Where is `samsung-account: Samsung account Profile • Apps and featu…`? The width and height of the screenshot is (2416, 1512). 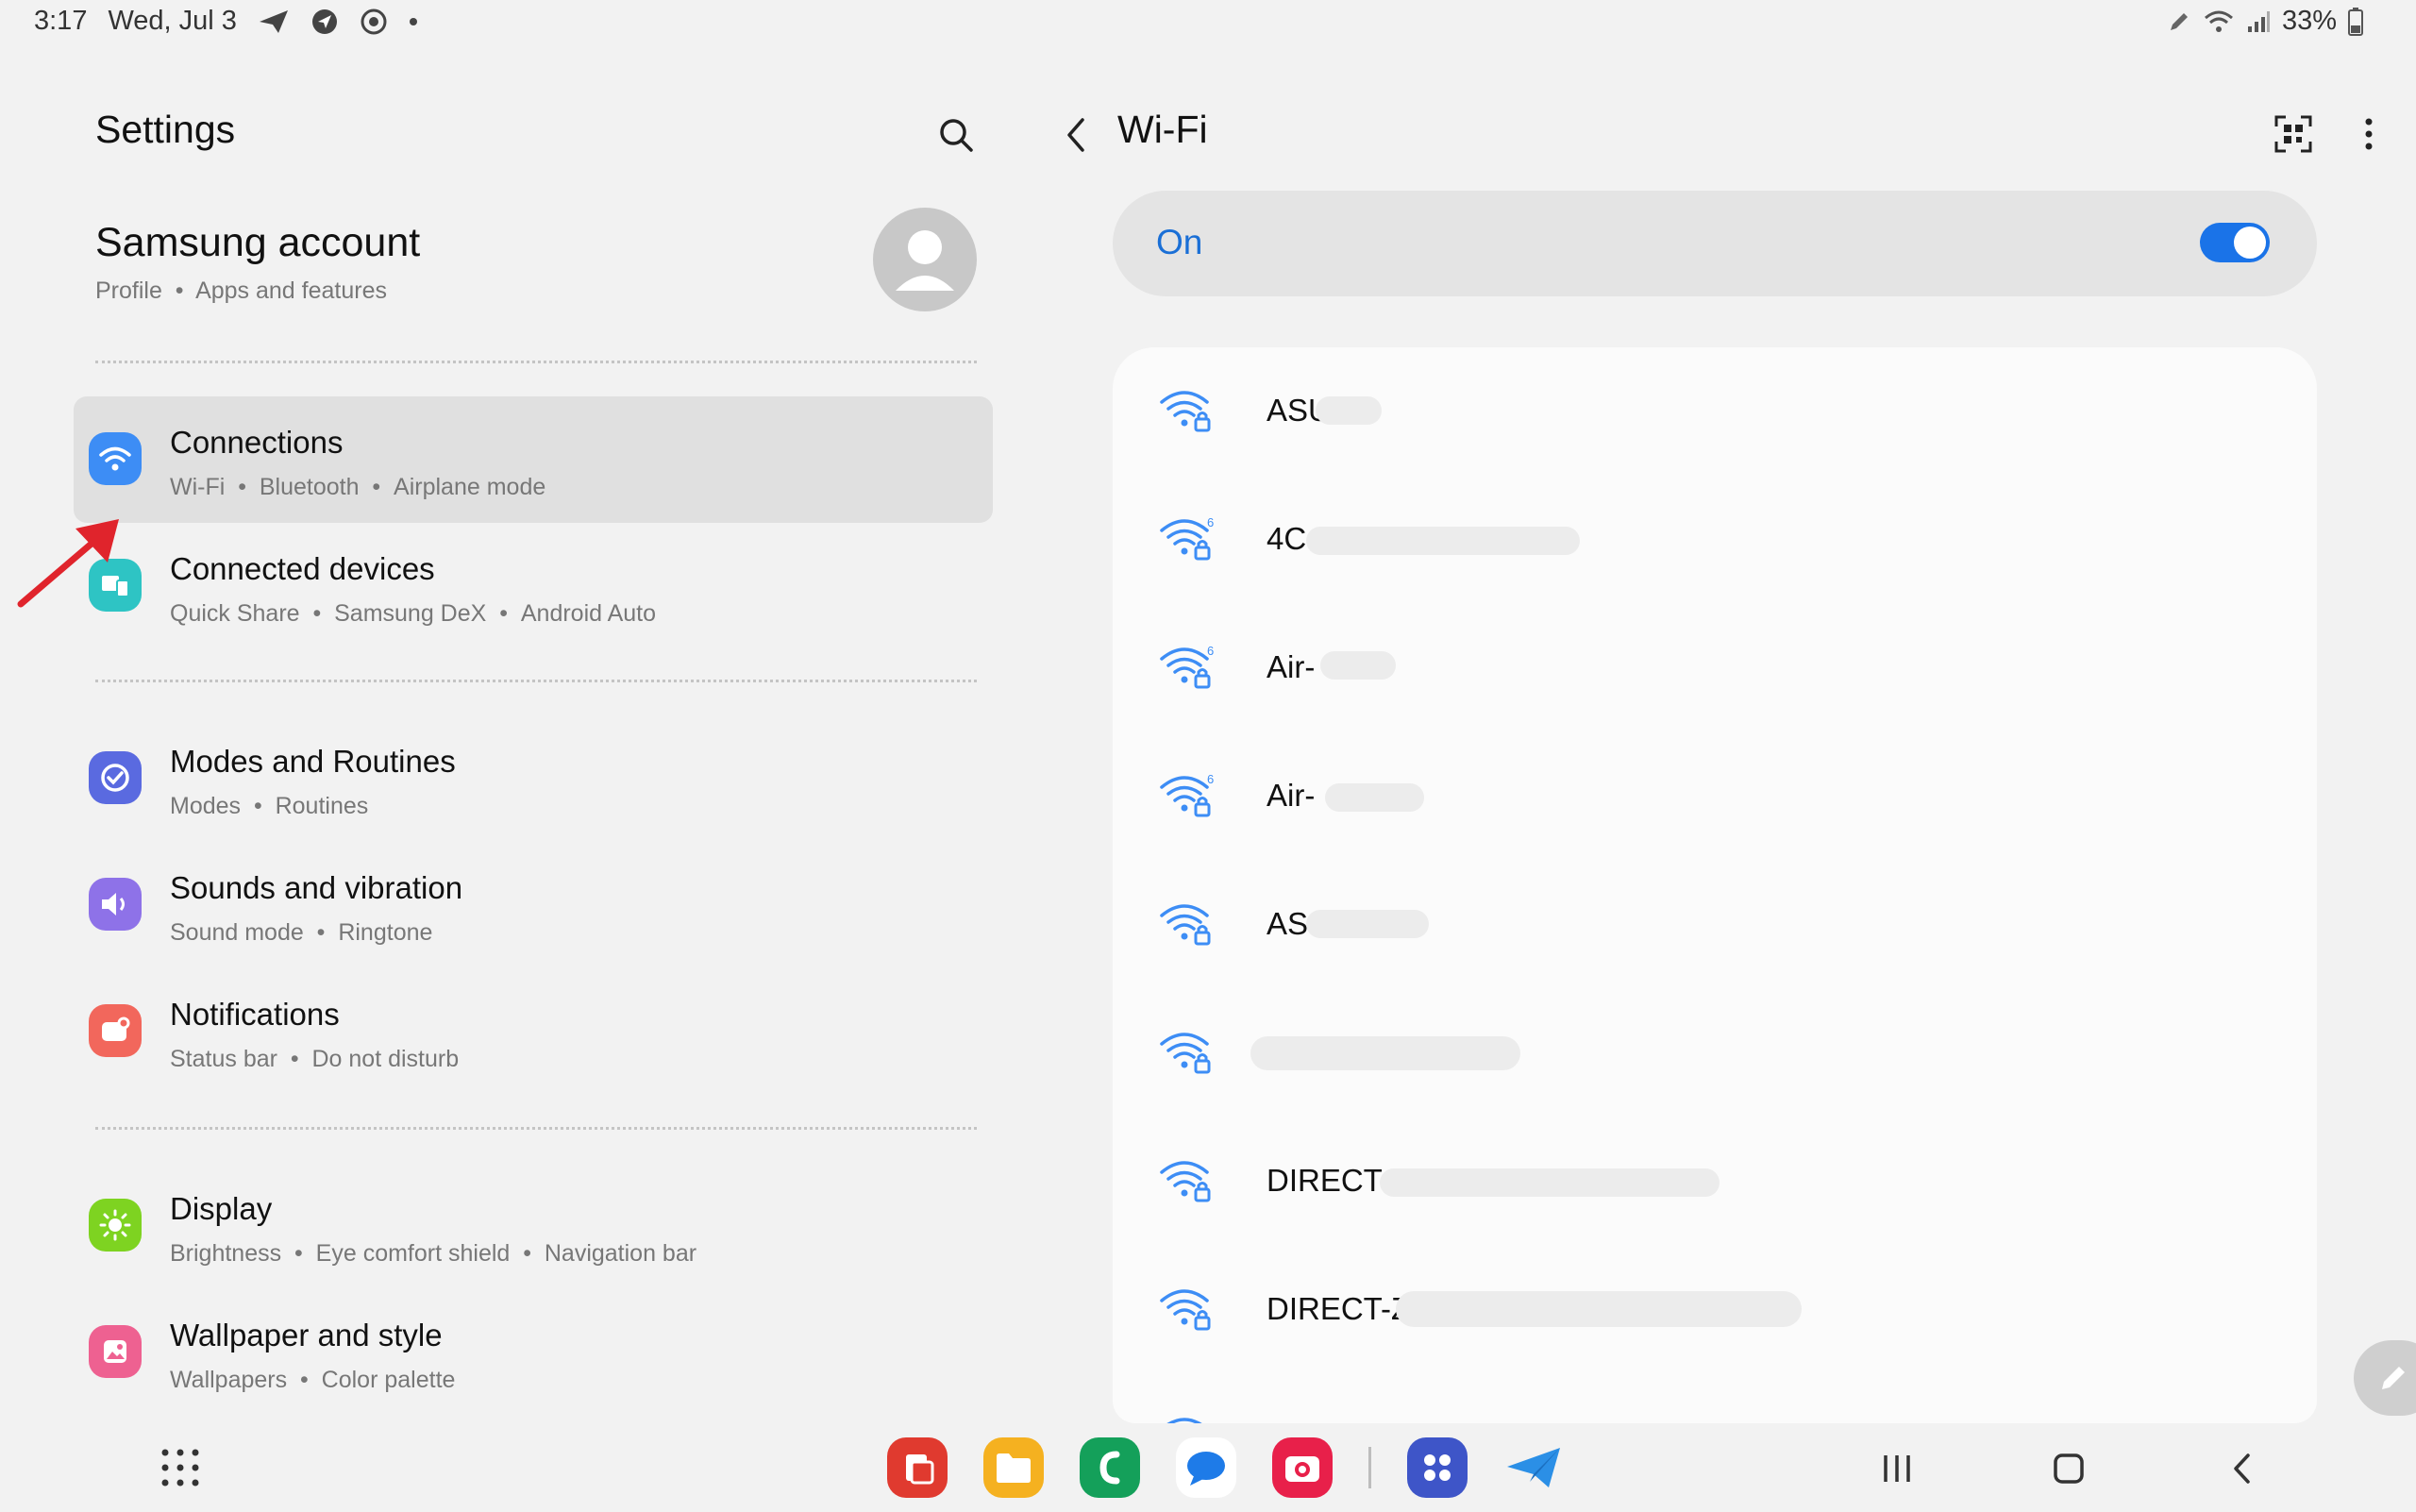 samsung-account: Samsung account Profile • Apps and featu… is located at coordinates (257, 262).